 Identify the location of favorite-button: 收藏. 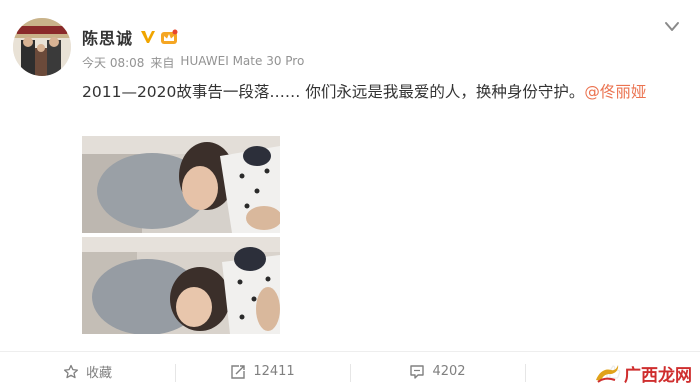
(87, 371).